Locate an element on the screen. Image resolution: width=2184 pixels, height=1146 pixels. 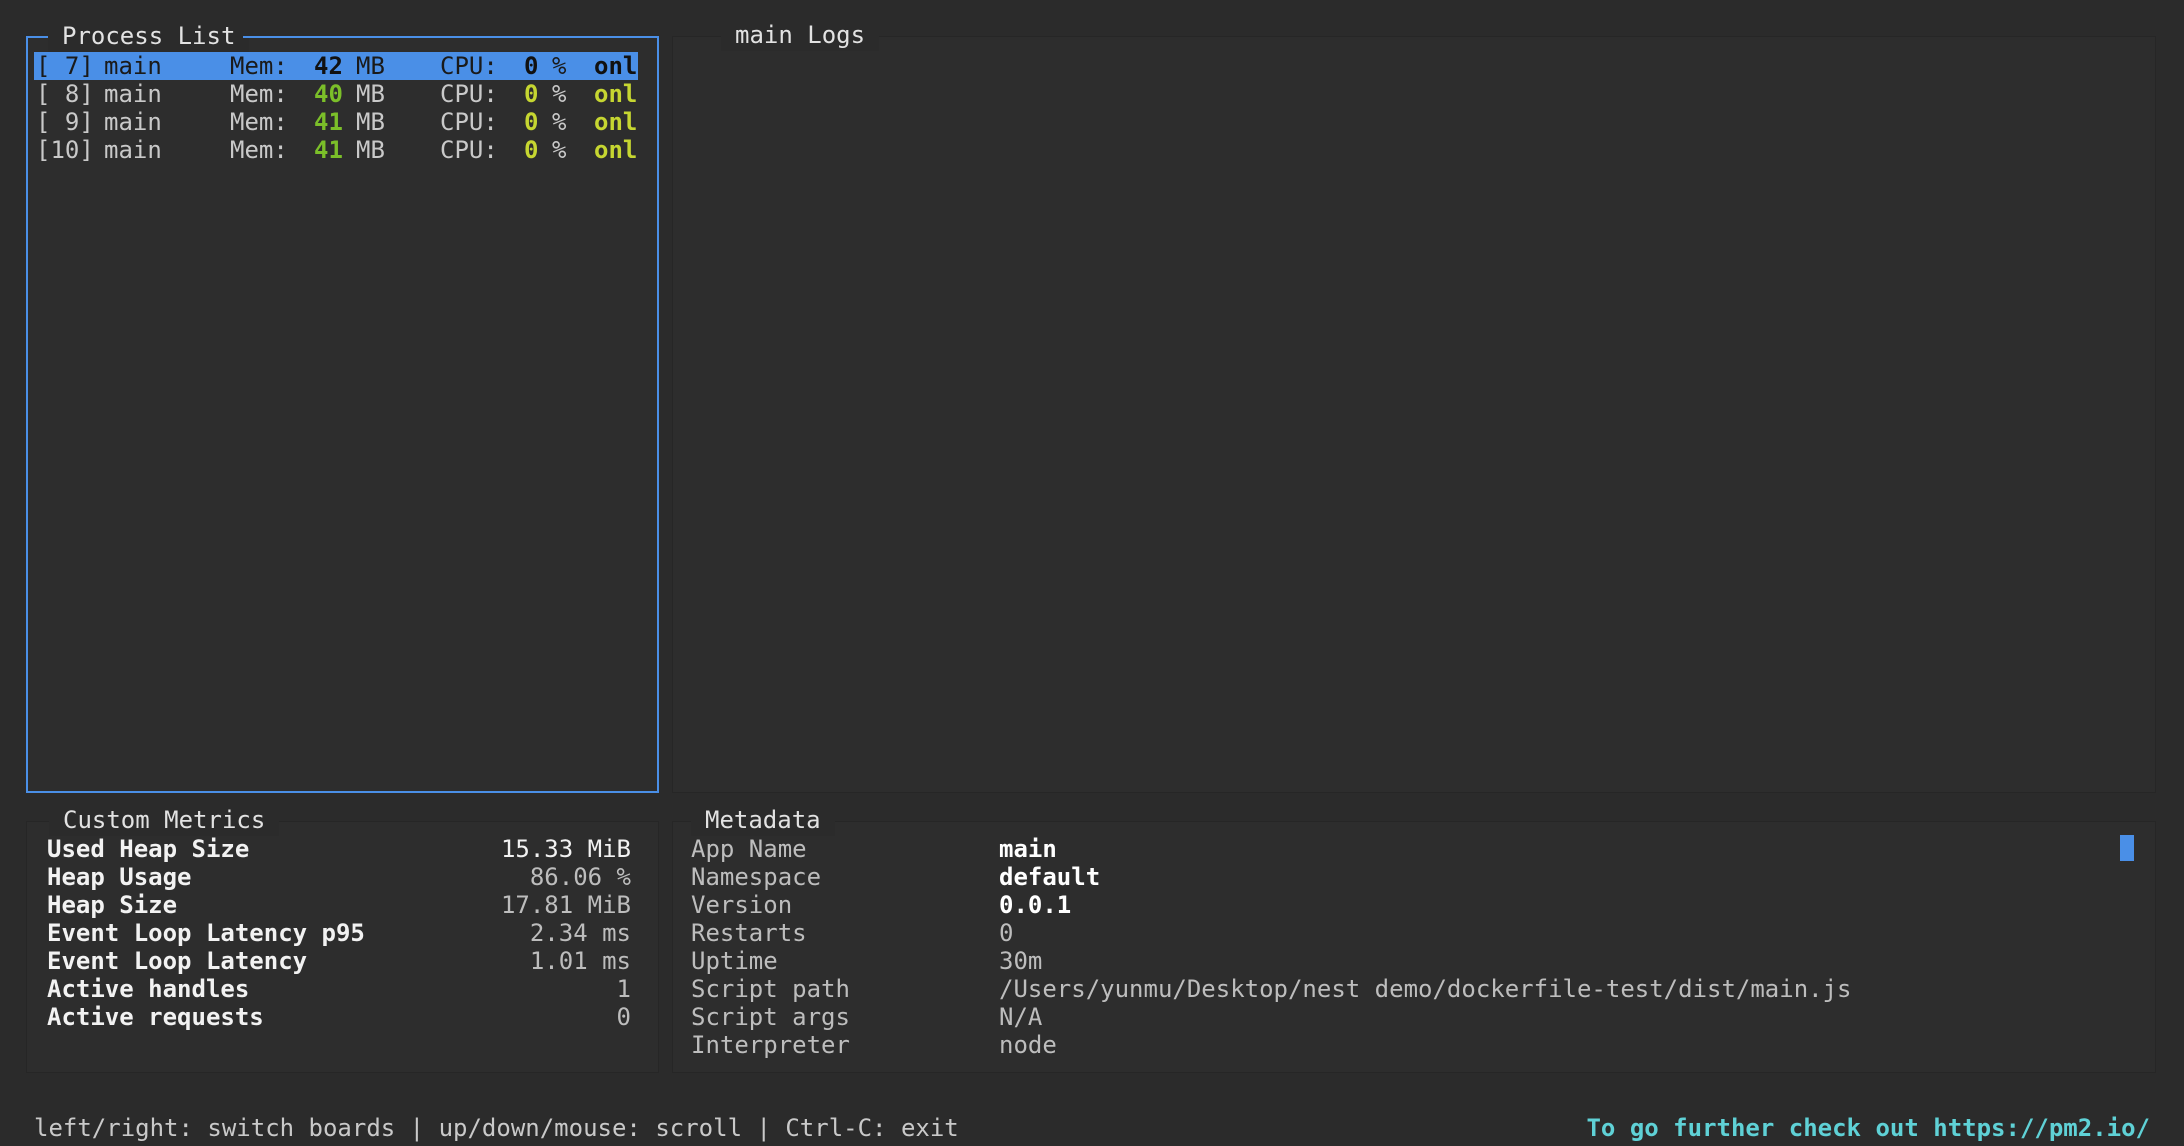
metadata-row: Uptime 30m is located at coordinates (1411, 961).